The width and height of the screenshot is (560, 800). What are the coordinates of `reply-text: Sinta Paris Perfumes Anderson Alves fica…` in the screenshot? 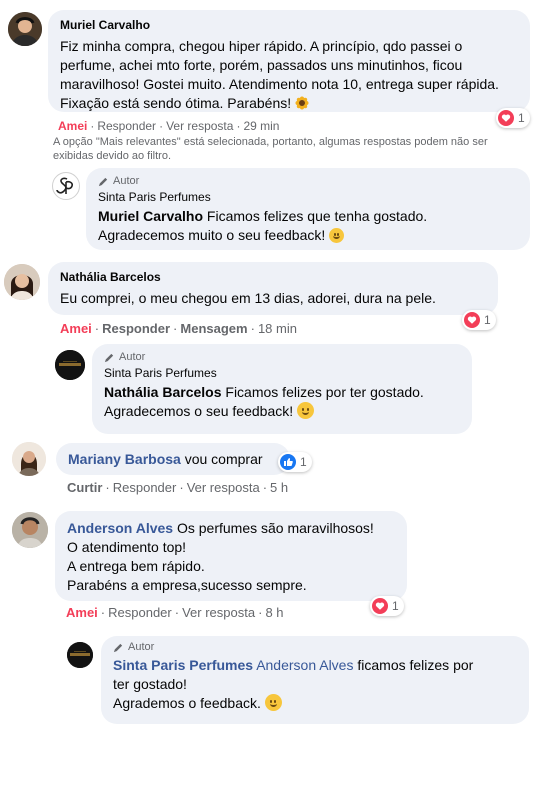 It's located at (293, 684).